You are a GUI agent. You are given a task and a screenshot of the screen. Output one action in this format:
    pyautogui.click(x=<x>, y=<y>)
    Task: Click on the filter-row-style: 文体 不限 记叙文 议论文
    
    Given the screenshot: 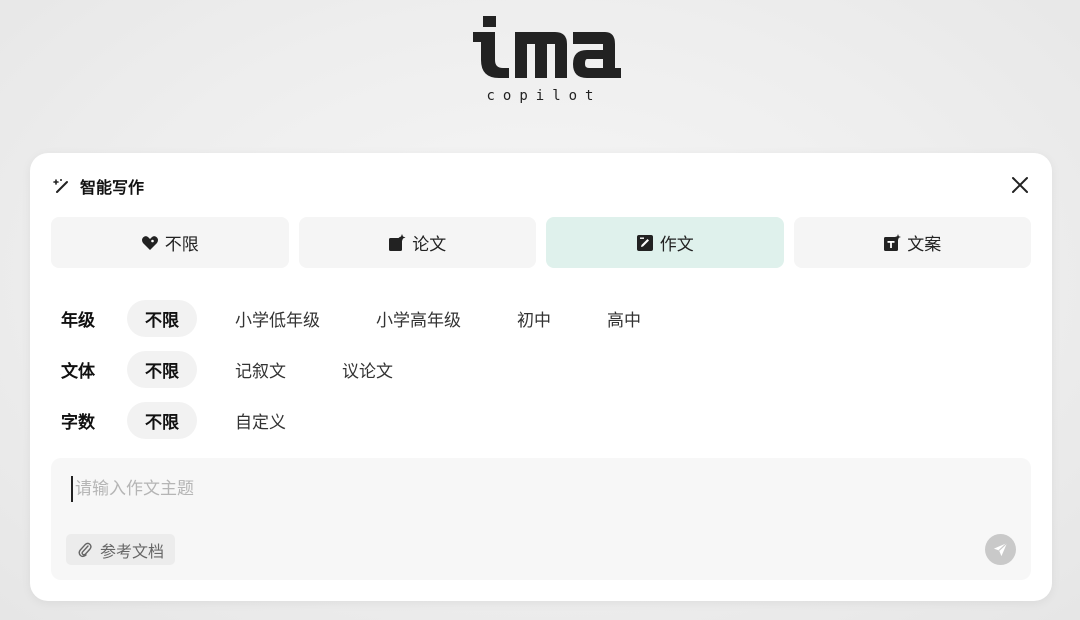 What is the action you would take?
    pyautogui.click(x=370, y=369)
    